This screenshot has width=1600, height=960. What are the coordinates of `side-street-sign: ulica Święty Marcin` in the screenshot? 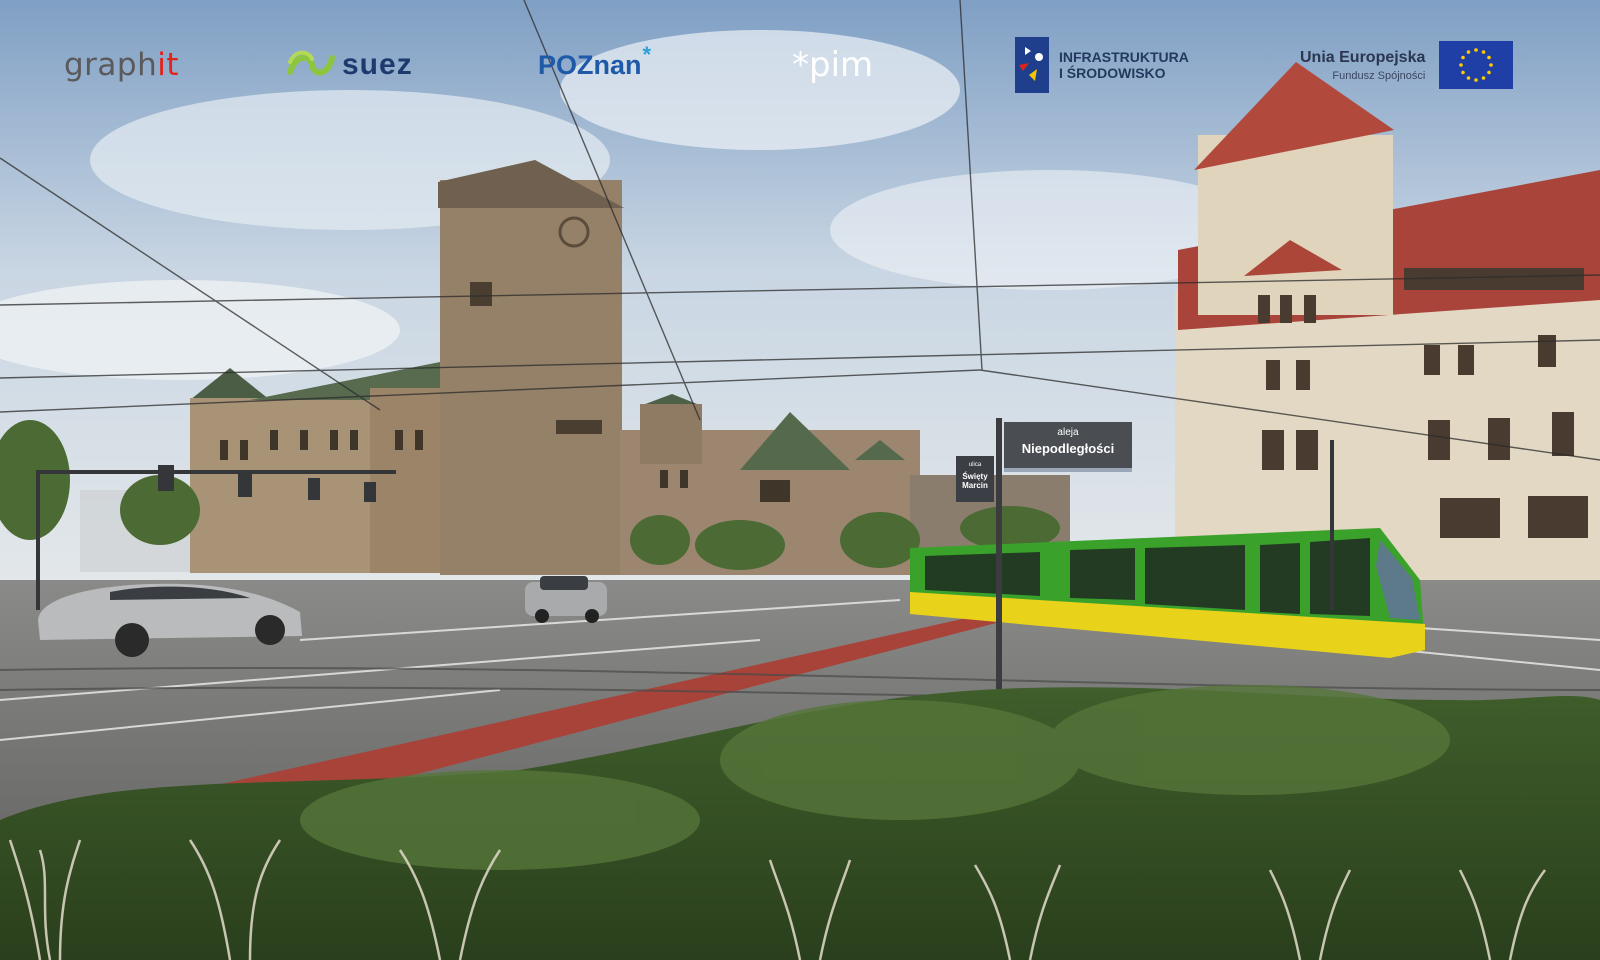 It's located at (975, 479).